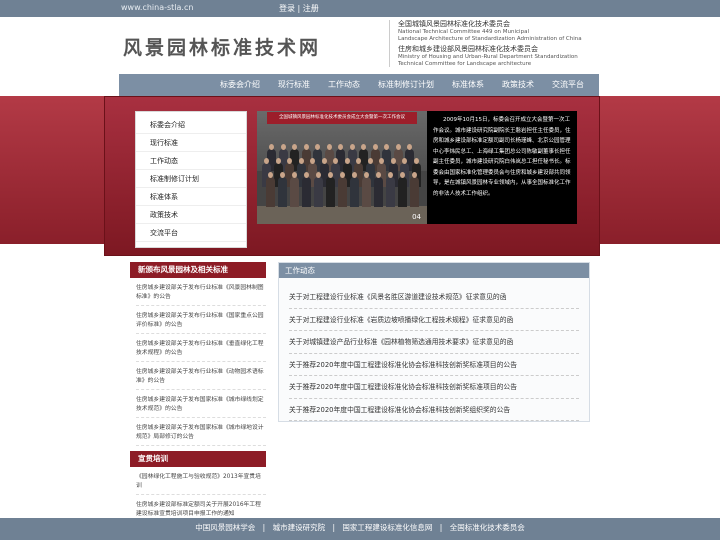 The image size is (720, 540). Describe the element at coordinates (225, 527) in the screenshot. I see `footer-link-landscape-society: 中国风景园林学会` at that location.